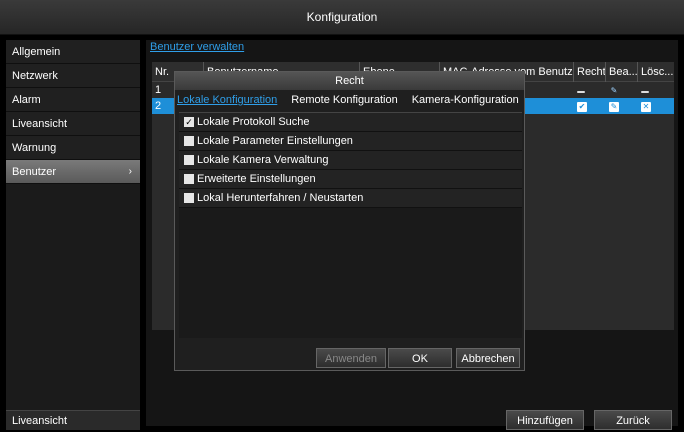  I want to click on option-label: Erweiterte Einstellungen, so click(256, 178).